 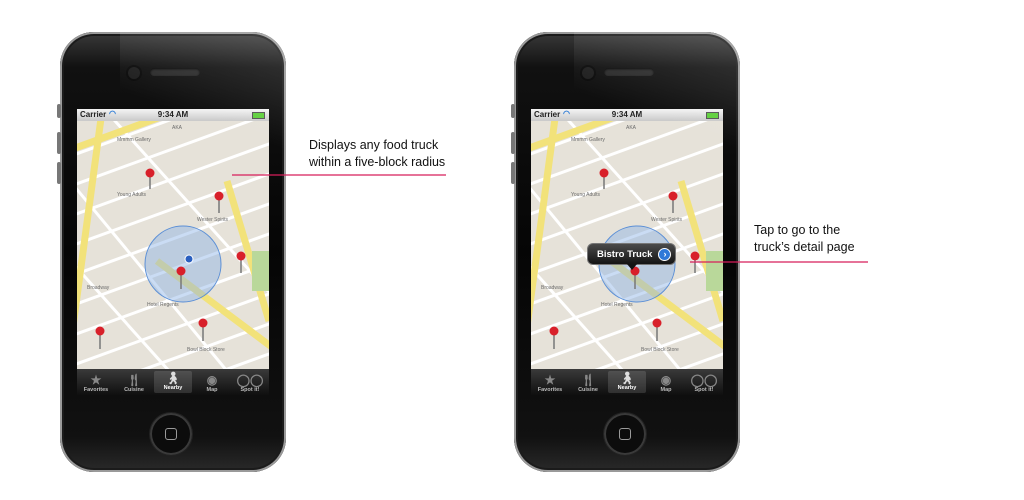 I want to click on annotation-line: truck’s detail page, so click(x=804, y=247).